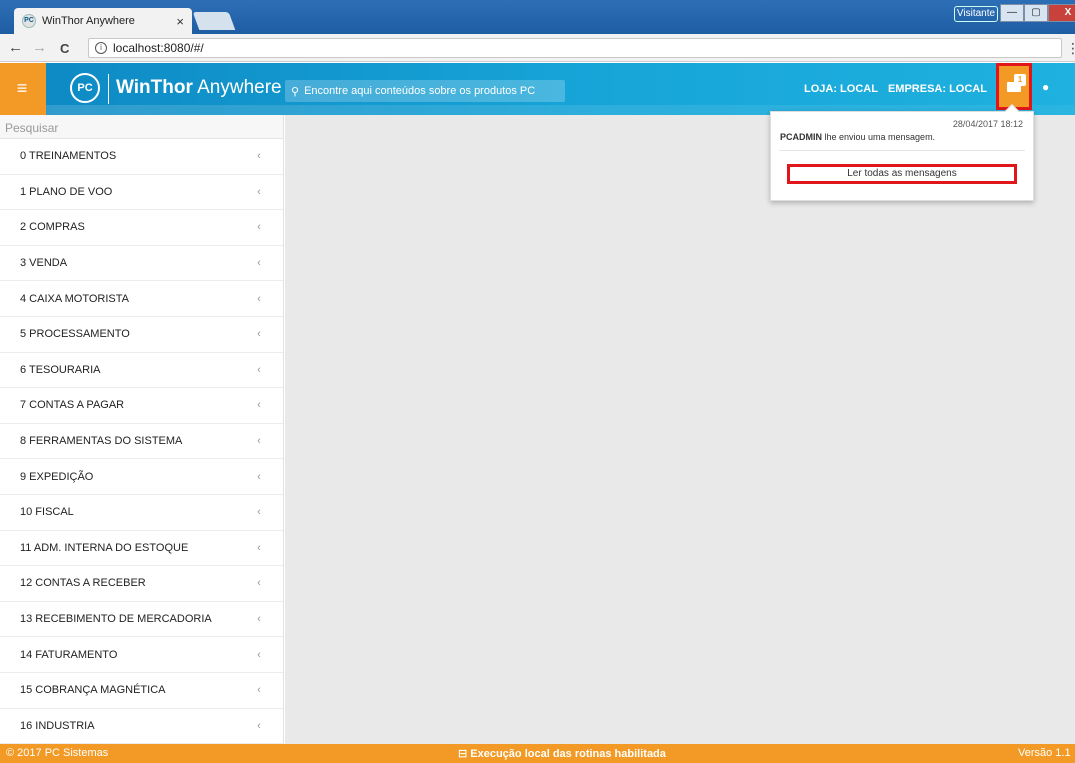 This screenshot has width=1075, height=763. What do you see at coordinates (214, 21) in the screenshot?
I see `new-tab-button` at bounding box center [214, 21].